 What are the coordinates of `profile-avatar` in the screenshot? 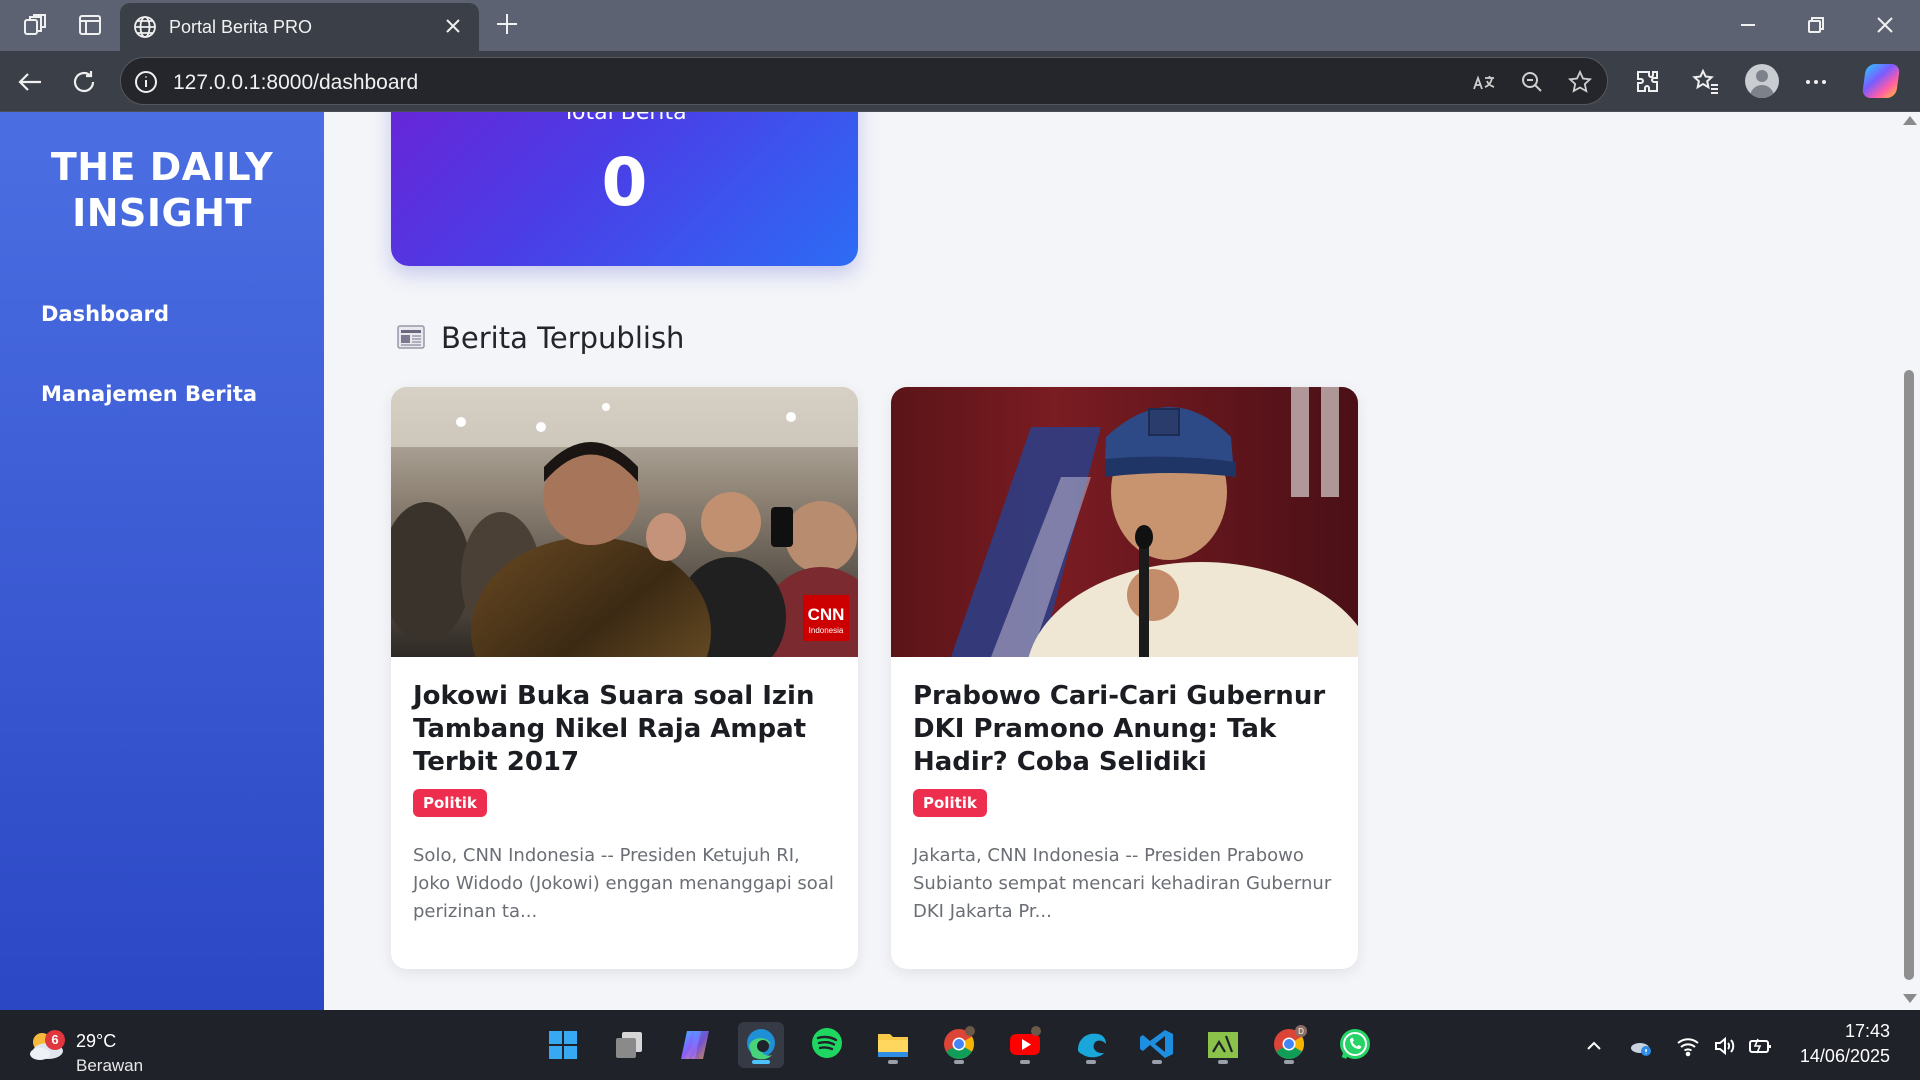 It's located at (1762, 81).